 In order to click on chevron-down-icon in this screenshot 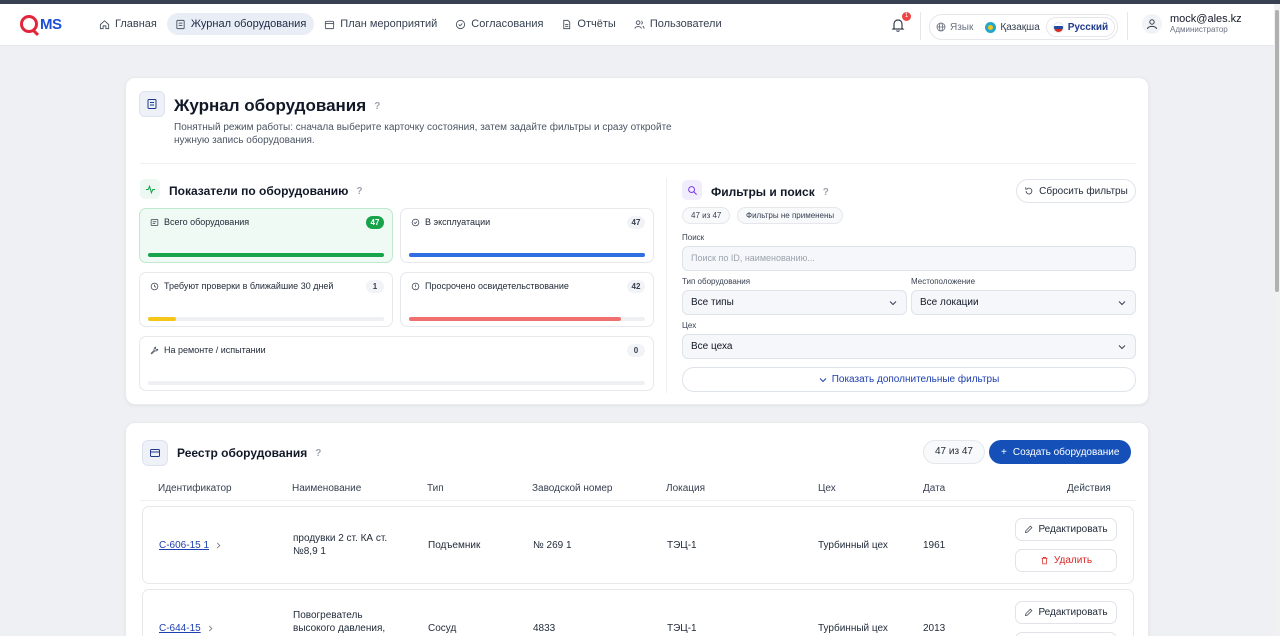, I will do `click(893, 303)`.